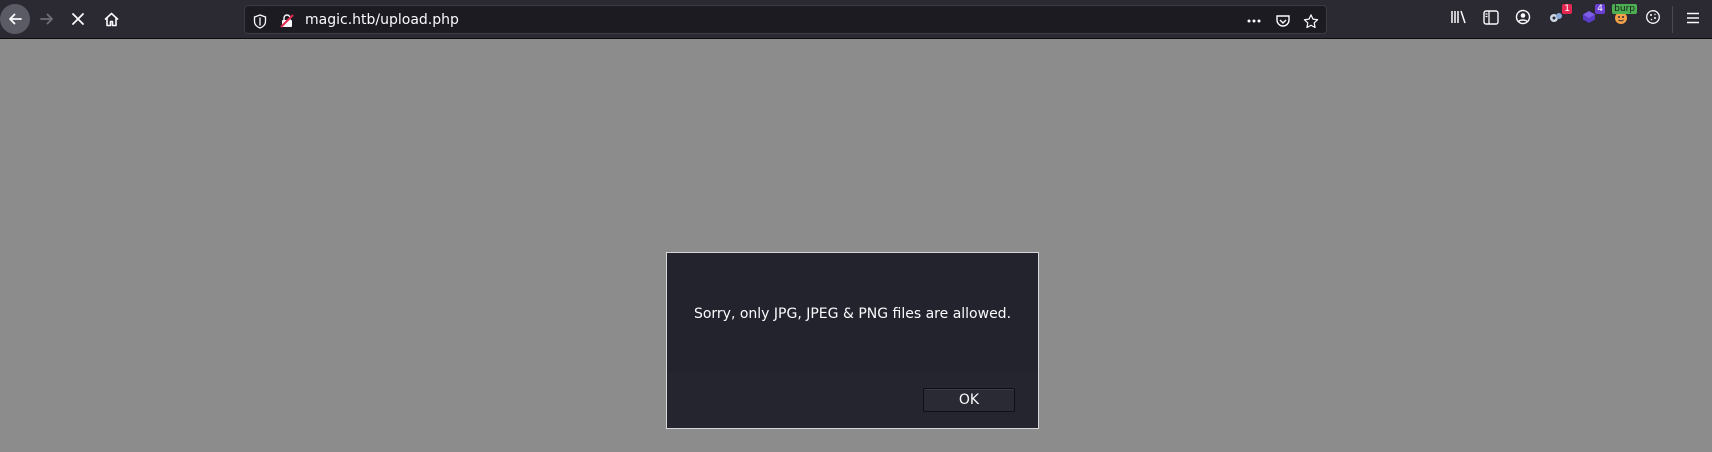 Image resolution: width=1712 pixels, height=452 pixels. I want to click on sidebar-button, so click(1491, 19).